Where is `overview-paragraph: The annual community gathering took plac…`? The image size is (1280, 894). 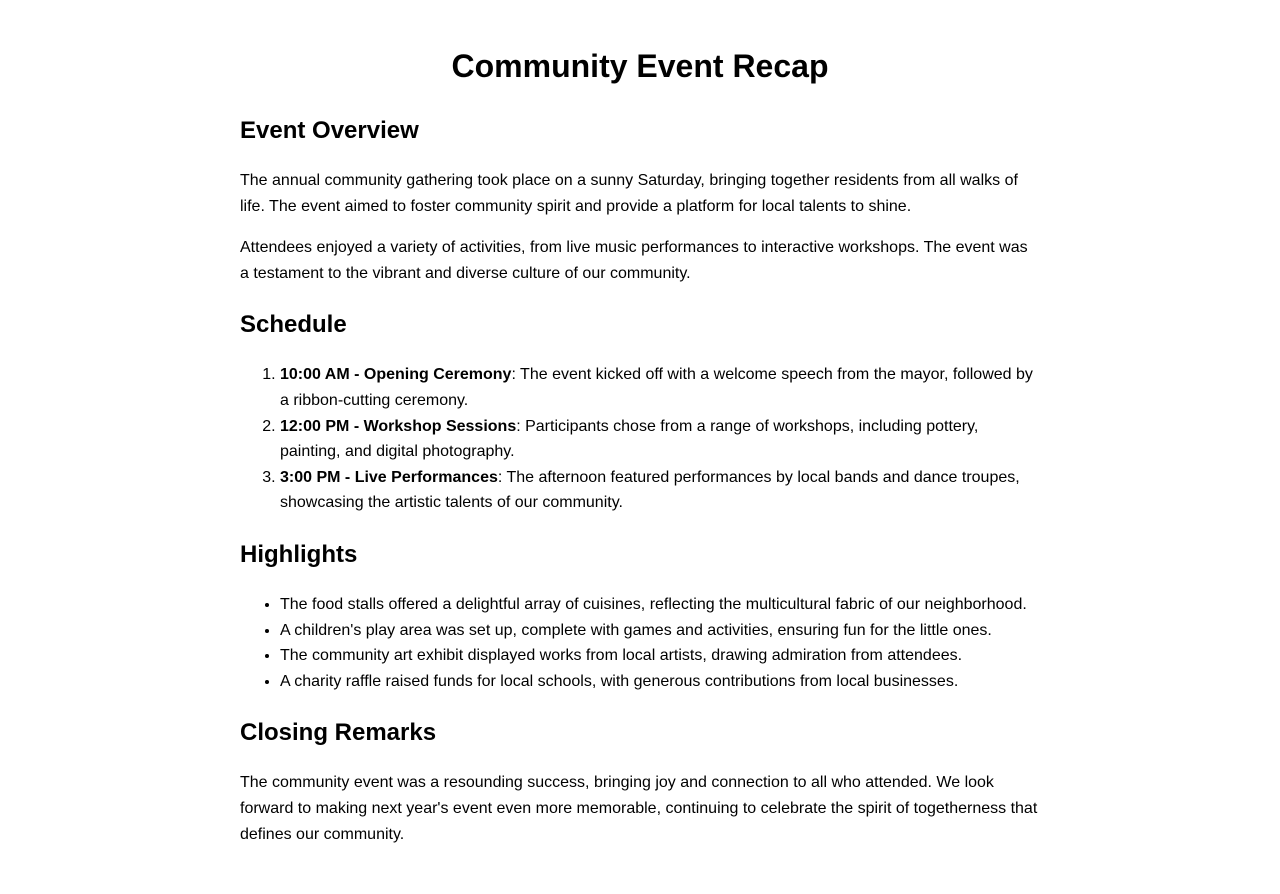
overview-paragraph: The annual community gathering took plac… is located at coordinates (629, 193).